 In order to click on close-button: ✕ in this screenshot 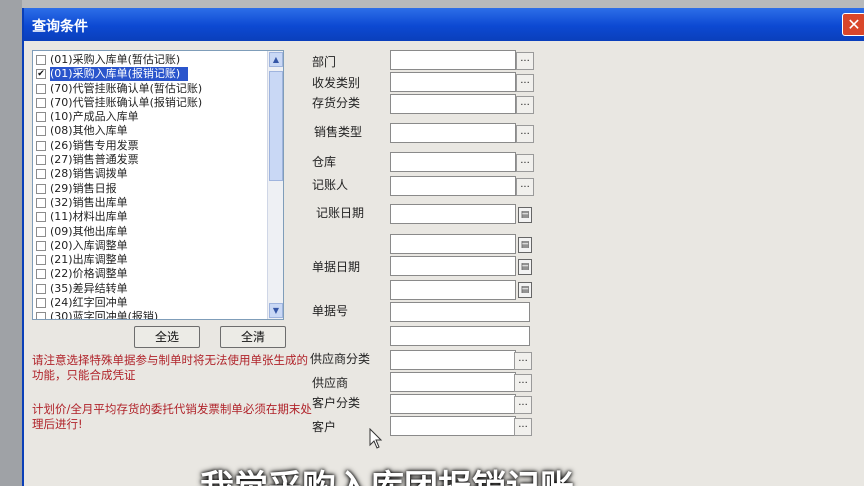, I will do `click(853, 24)`.